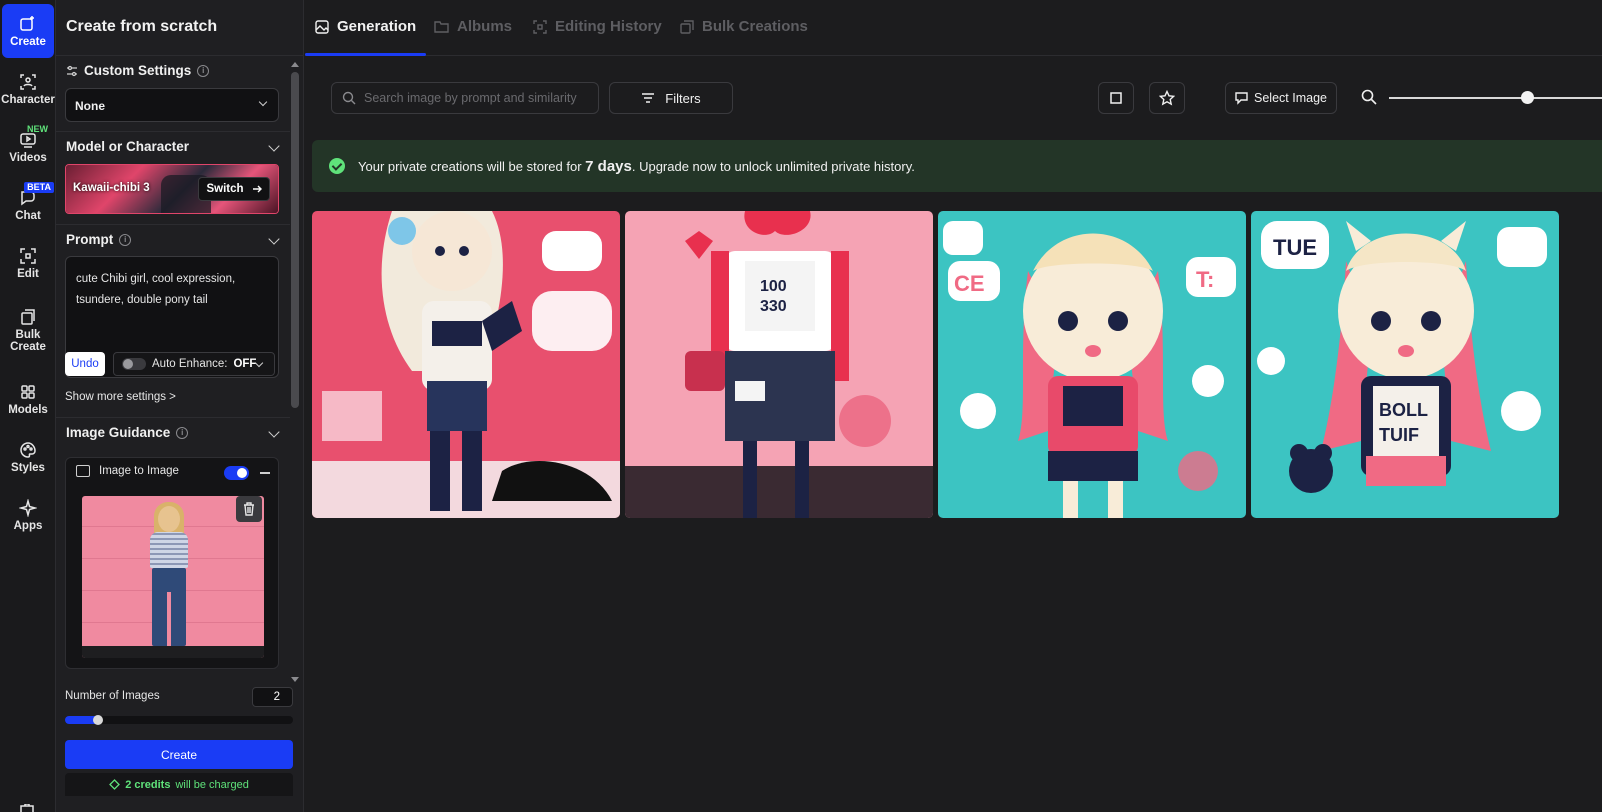 Image resolution: width=1602 pixels, height=812 pixels. What do you see at coordinates (473, 26) in the screenshot?
I see `tab-albums: Albums` at bounding box center [473, 26].